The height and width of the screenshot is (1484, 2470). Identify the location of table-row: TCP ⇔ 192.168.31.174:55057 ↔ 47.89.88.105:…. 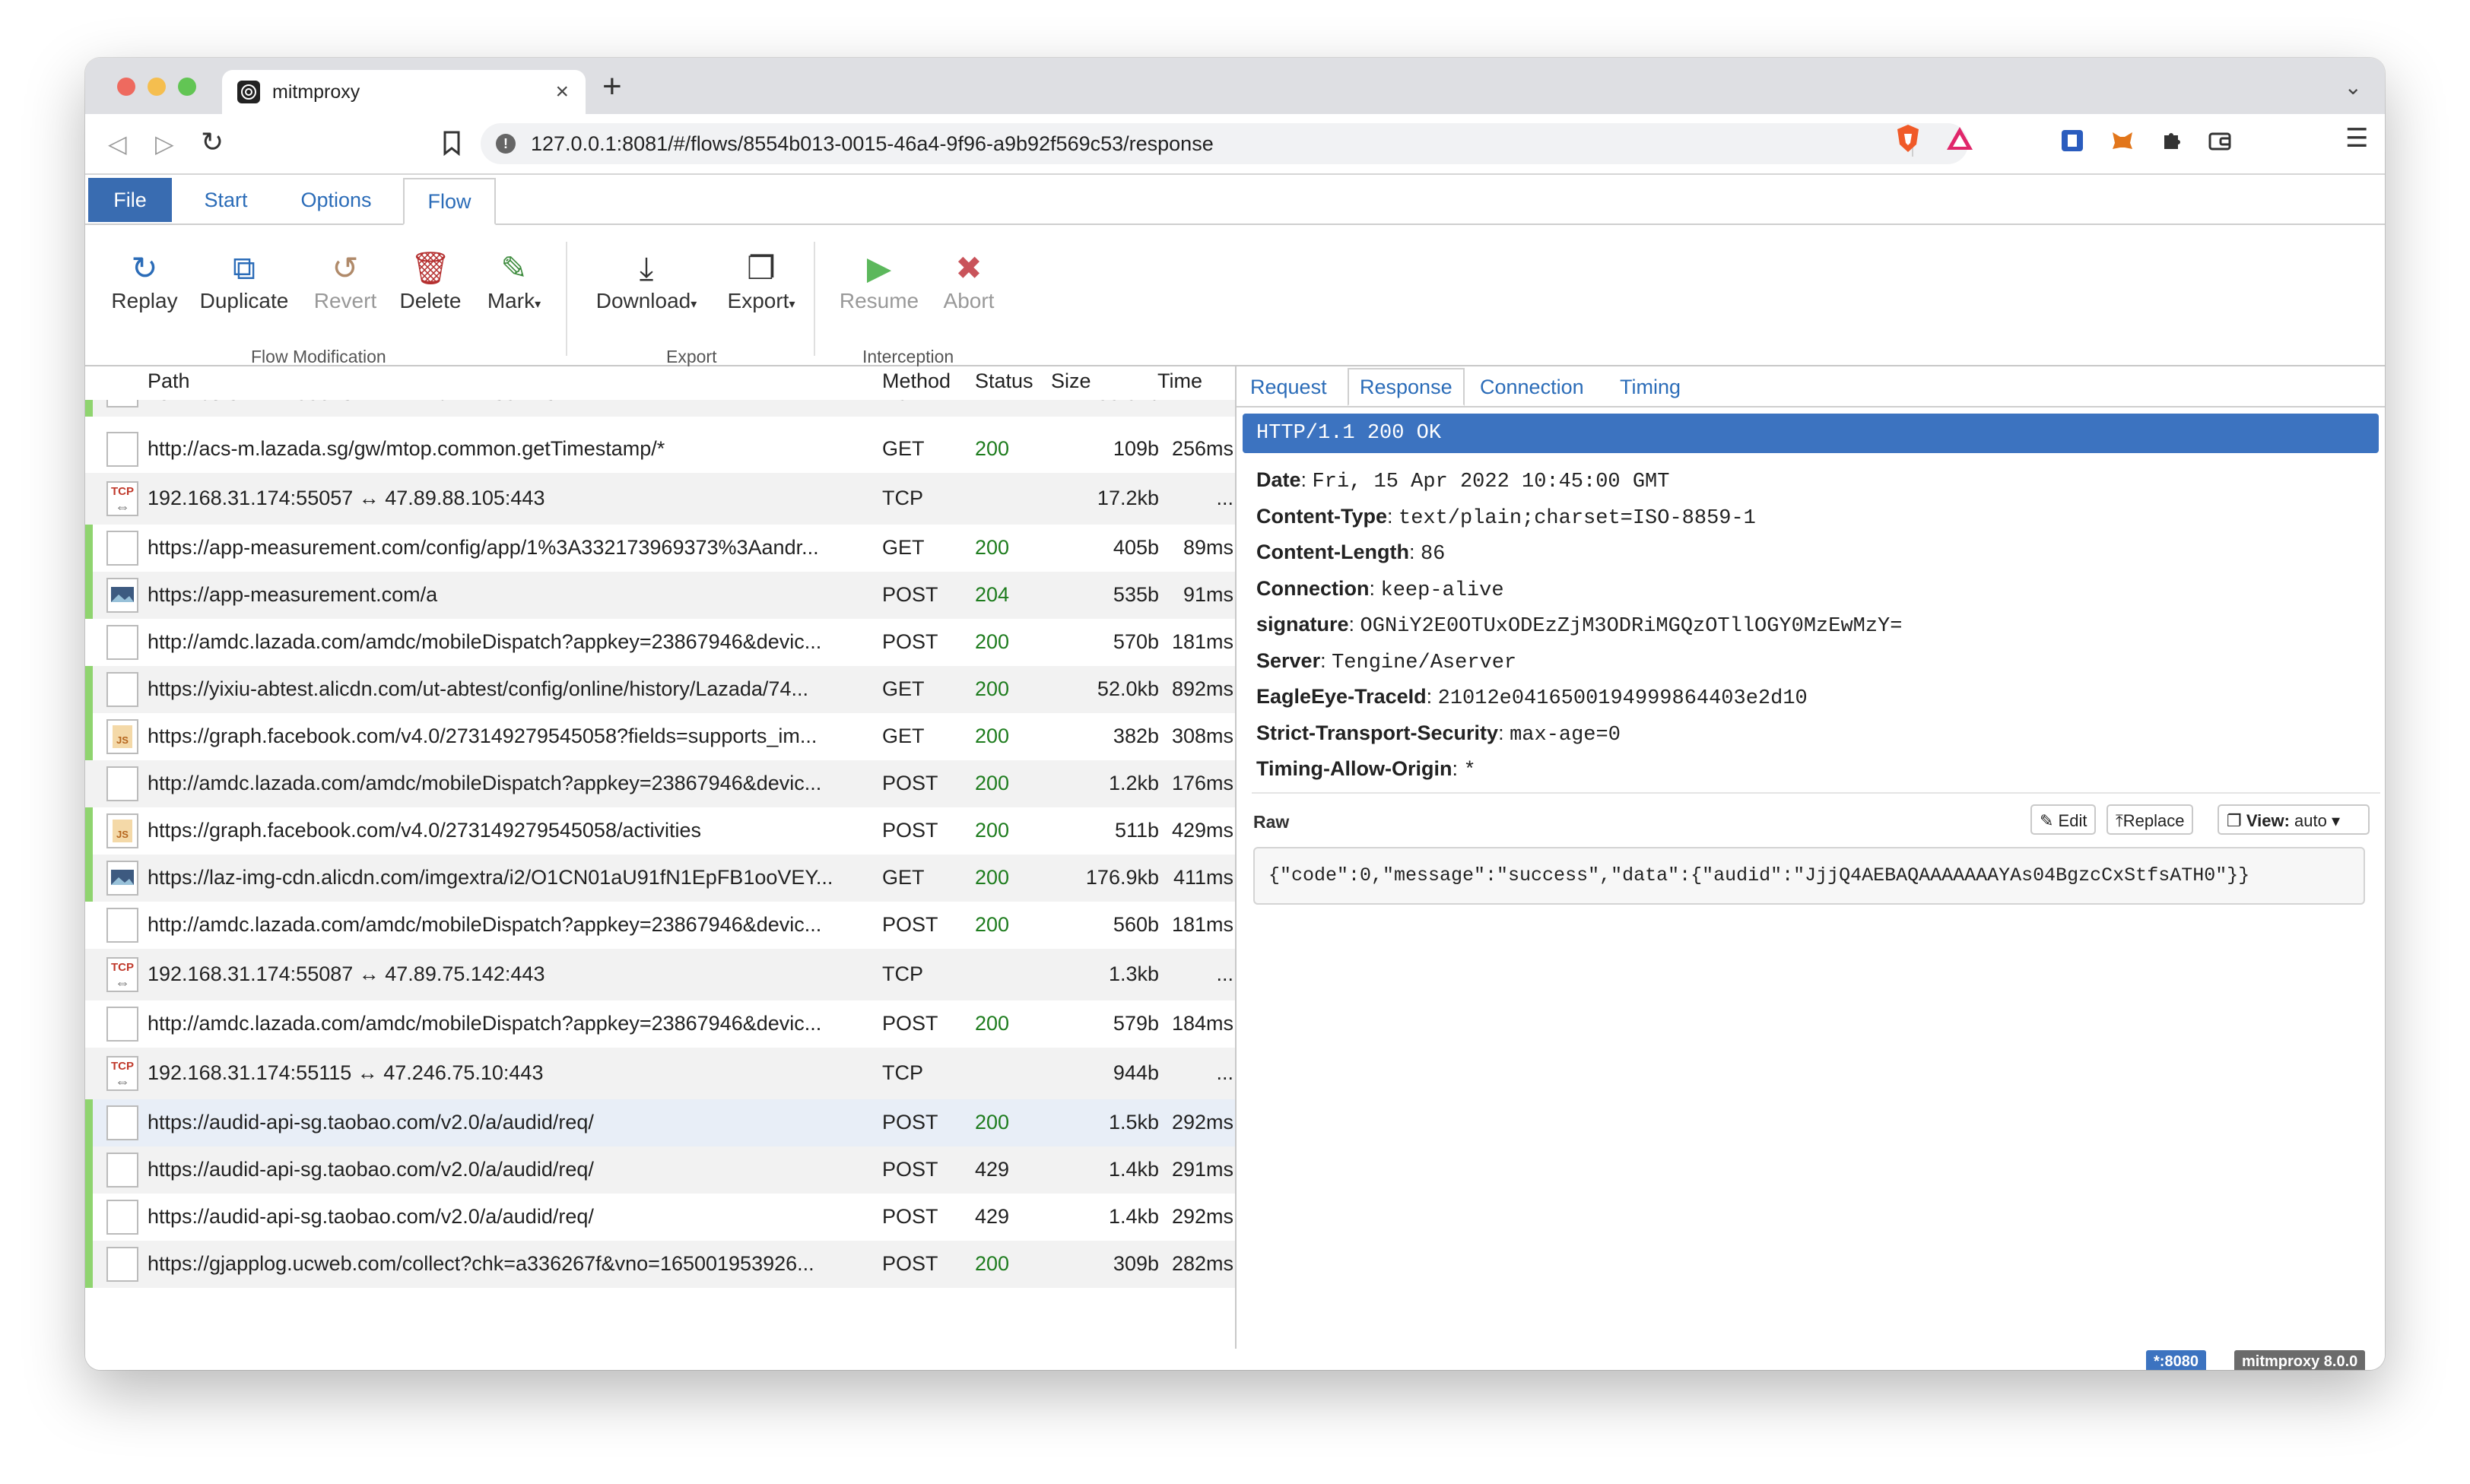
(660, 499).